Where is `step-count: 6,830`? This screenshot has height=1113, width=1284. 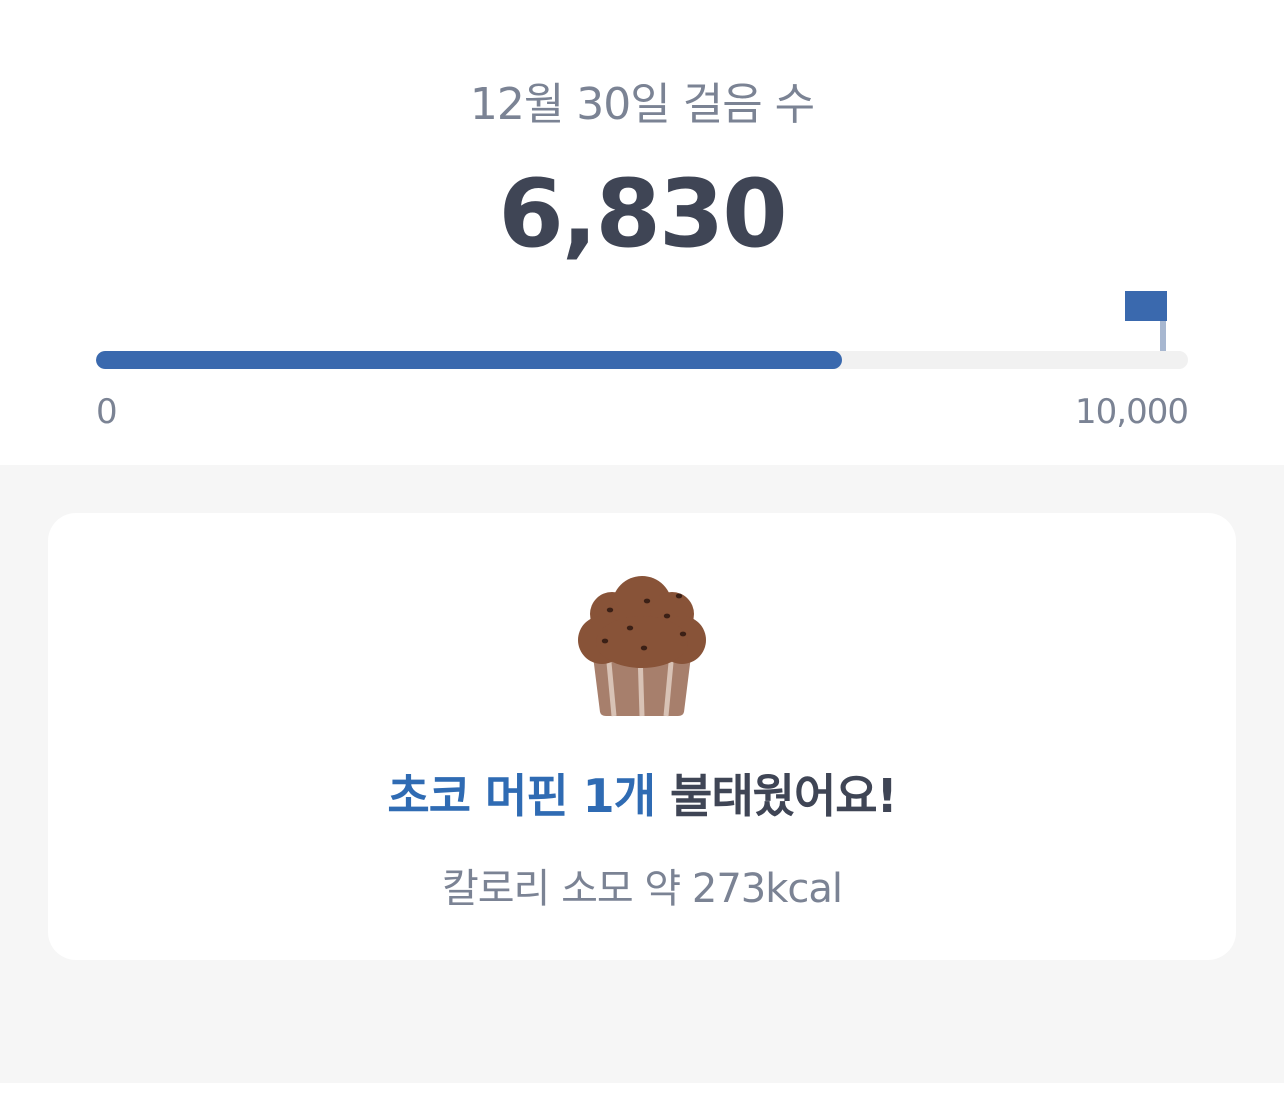
step-count: 6,830 is located at coordinates (642, 214).